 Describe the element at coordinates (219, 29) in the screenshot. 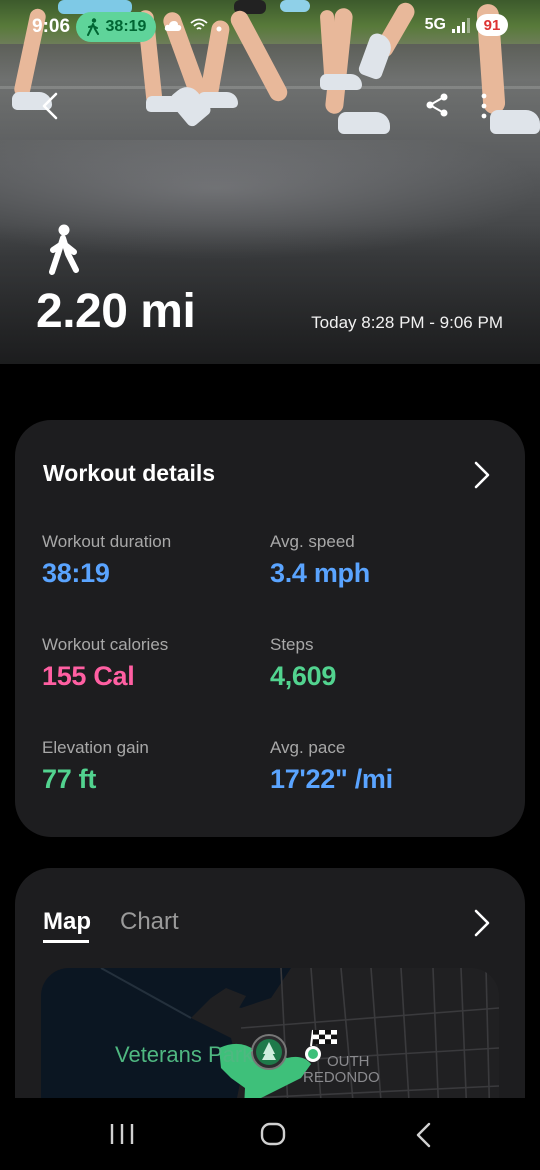

I see `dot-icon` at that location.